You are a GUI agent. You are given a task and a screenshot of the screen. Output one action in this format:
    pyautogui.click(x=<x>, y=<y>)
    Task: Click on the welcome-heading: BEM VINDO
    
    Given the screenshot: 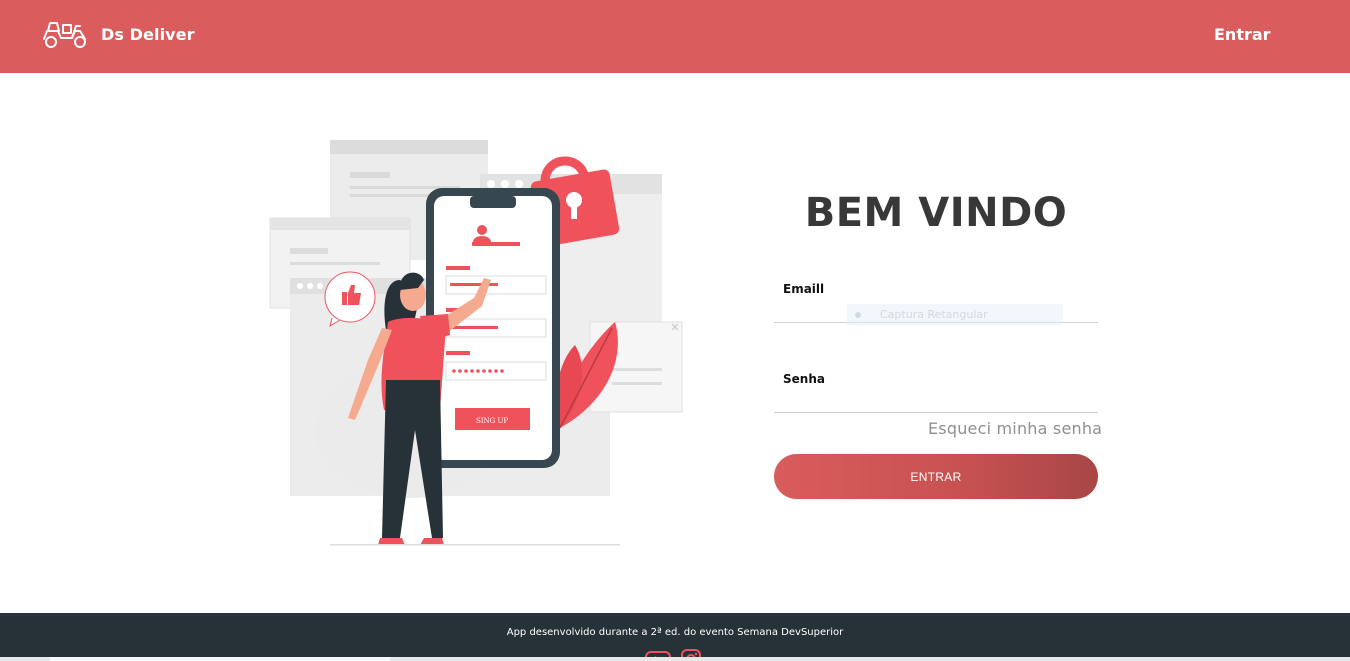 What is the action you would take?
    pyautogui.click(x=936, y=213)
    